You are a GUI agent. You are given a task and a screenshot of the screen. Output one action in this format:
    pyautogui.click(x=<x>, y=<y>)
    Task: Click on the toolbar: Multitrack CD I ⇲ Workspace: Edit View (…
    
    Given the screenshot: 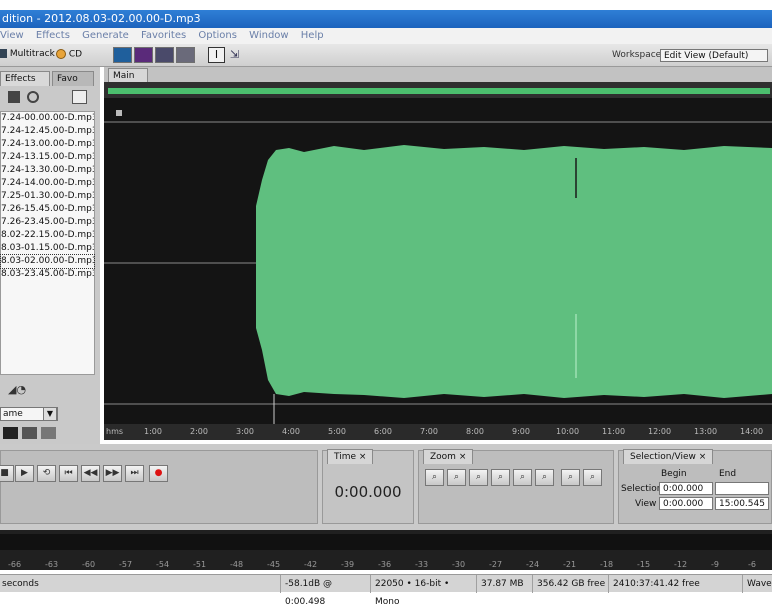 What is the action you would take?
    pyautogui.click(x=386, y=55)
    